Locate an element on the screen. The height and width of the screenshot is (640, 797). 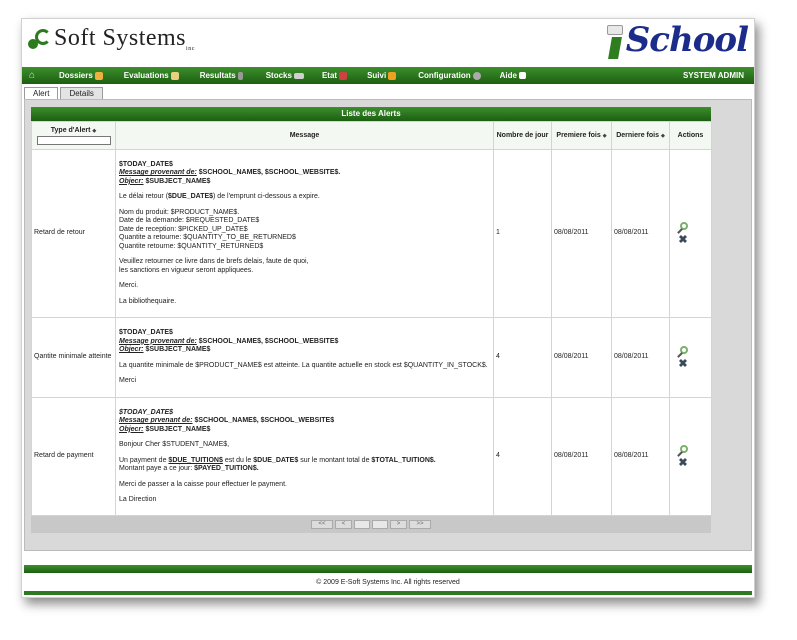
current-user: SYSTEM ADMIN is located at coordinates (713, 75).